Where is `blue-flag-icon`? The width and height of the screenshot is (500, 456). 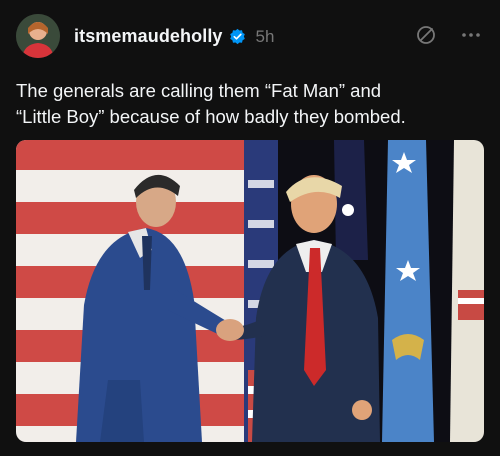
blue-flag-icon is located at coordinates (408, 291).